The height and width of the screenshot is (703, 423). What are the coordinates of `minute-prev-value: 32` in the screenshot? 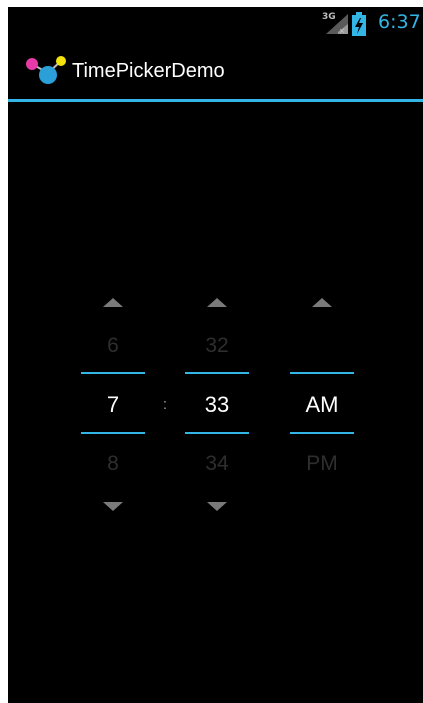 It's located at (217, 346).